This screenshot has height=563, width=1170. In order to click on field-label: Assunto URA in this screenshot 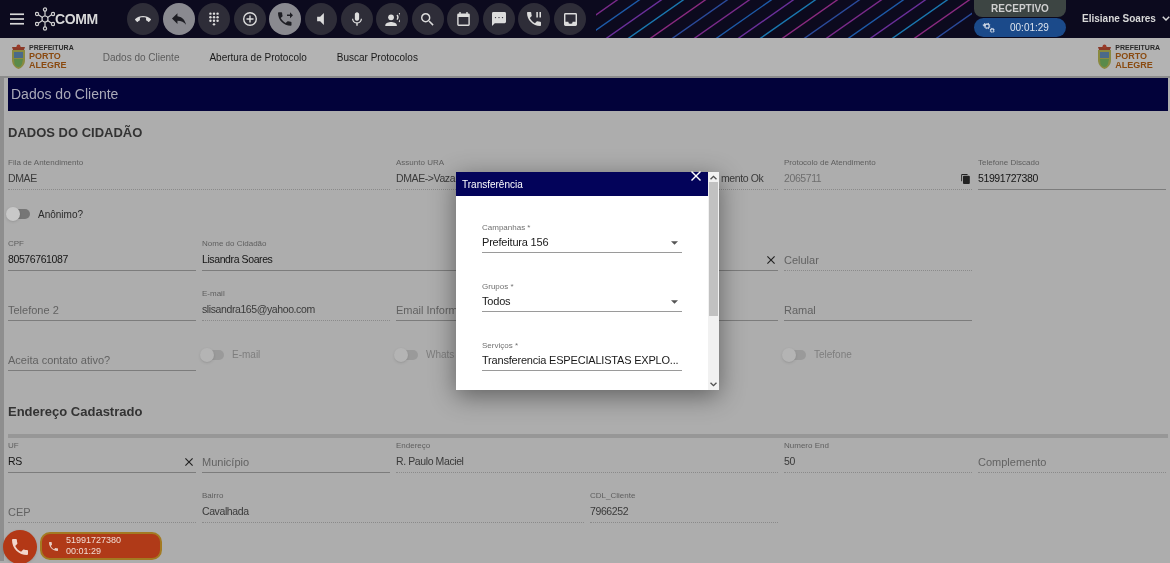, I will do `click(420, 163)`.